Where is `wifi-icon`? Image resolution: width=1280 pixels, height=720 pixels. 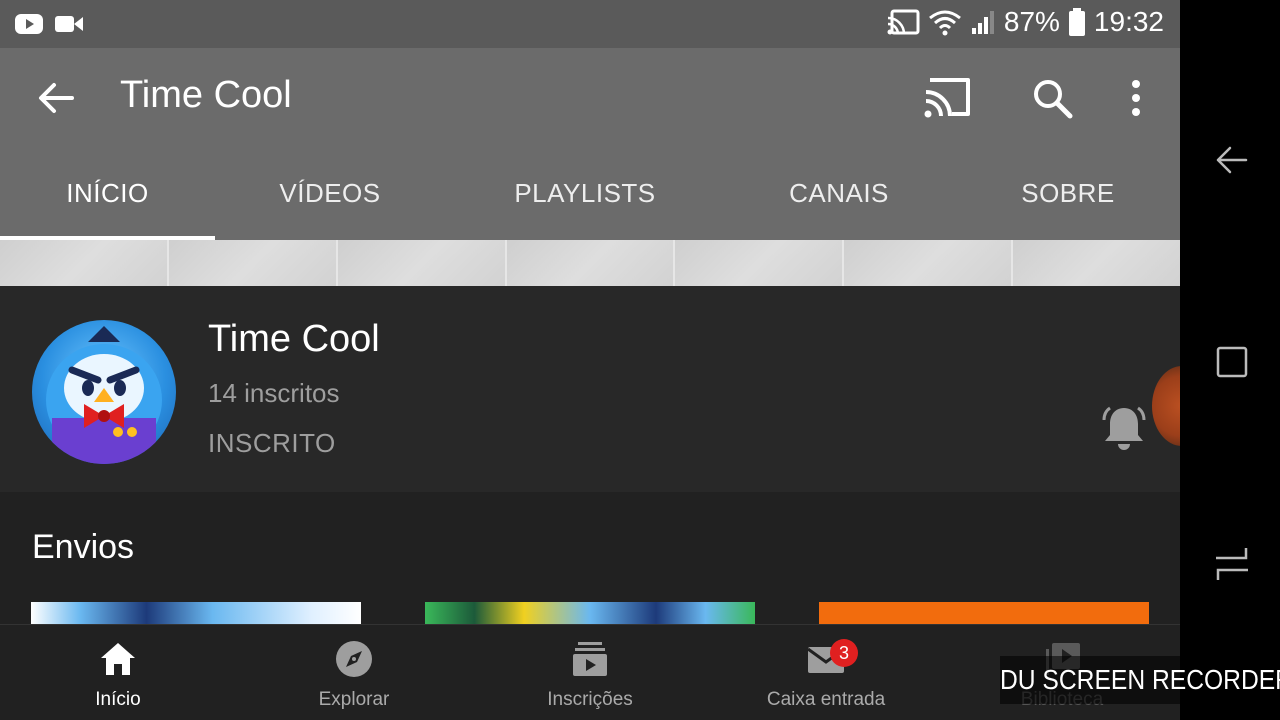
wifi-icon is located at coordinates (944, 23).